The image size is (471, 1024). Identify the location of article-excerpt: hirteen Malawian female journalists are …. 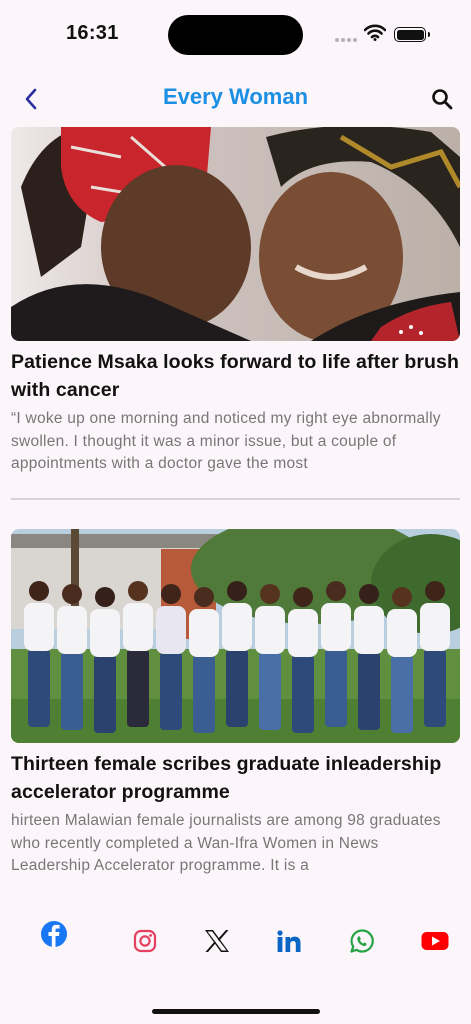
(226, 843).